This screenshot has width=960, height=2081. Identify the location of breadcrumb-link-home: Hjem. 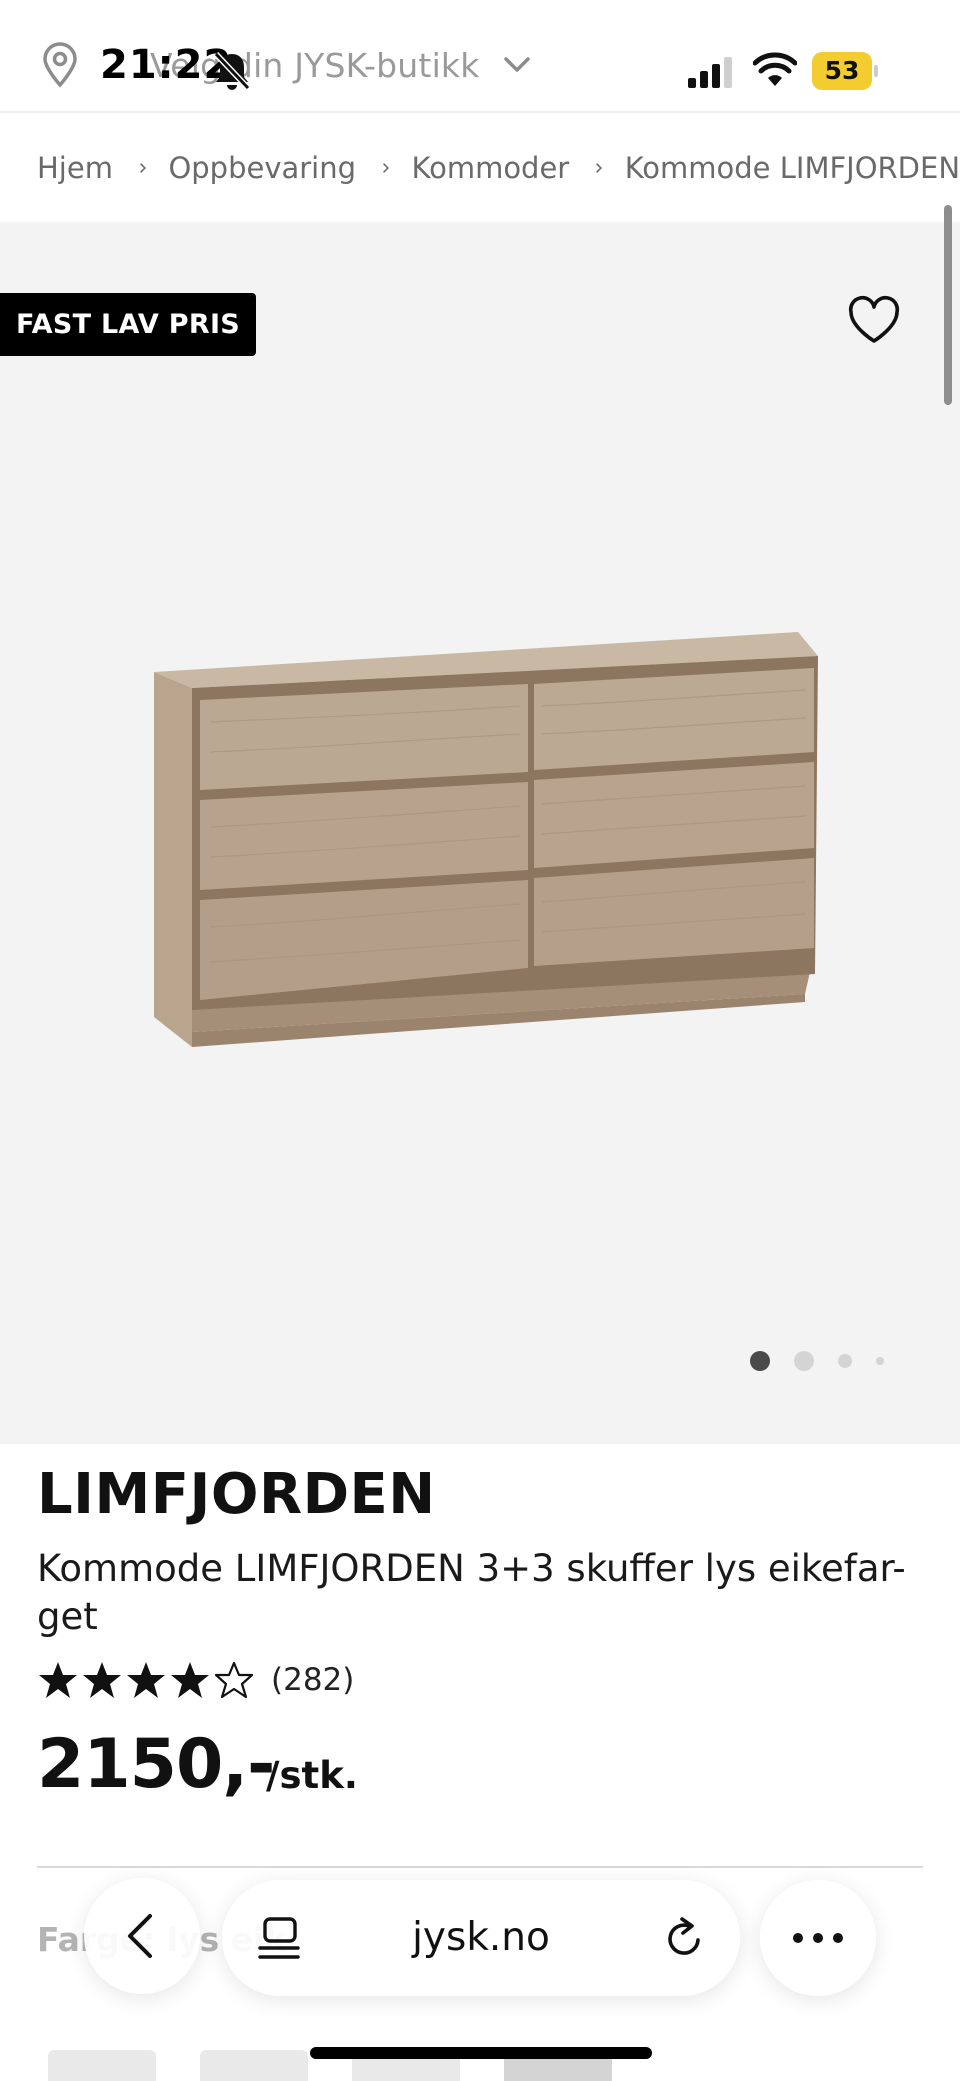
(75, 168).